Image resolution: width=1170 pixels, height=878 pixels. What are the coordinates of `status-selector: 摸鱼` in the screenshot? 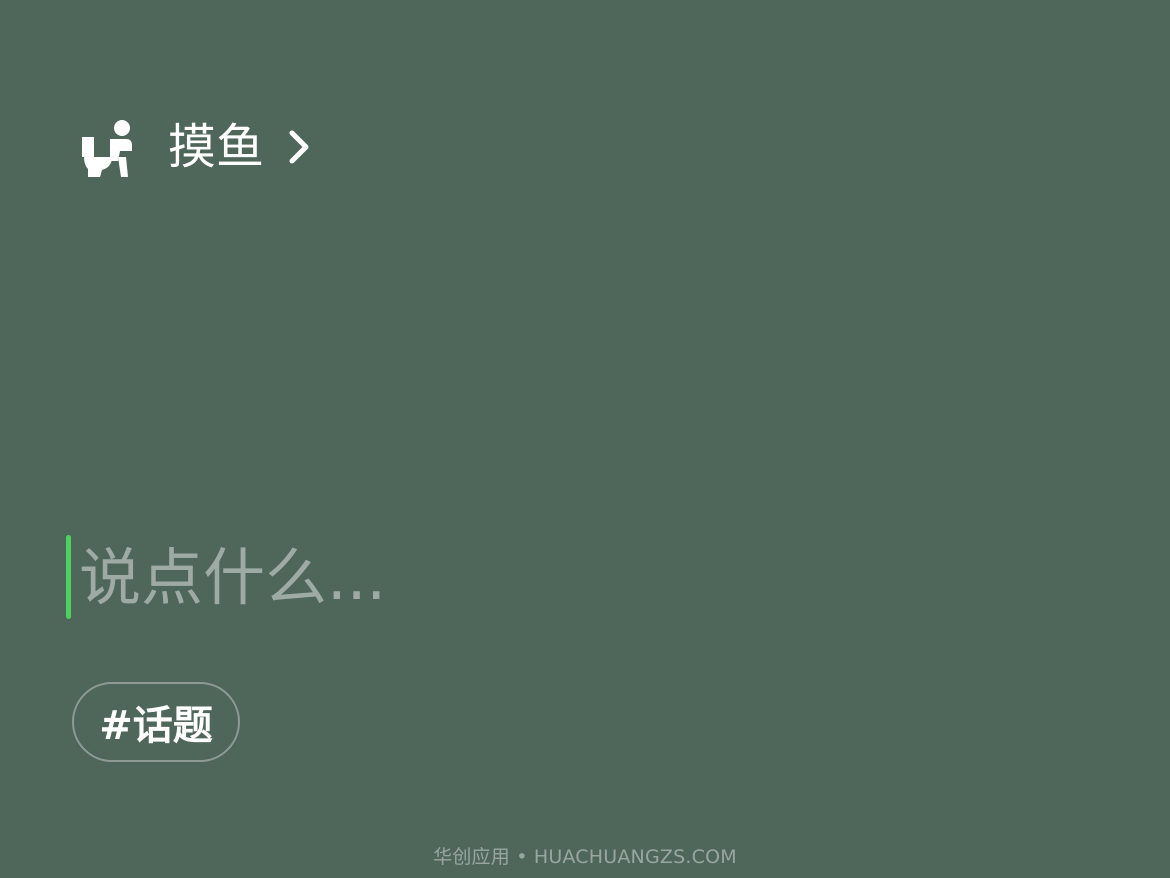 It's located at (197, 147).